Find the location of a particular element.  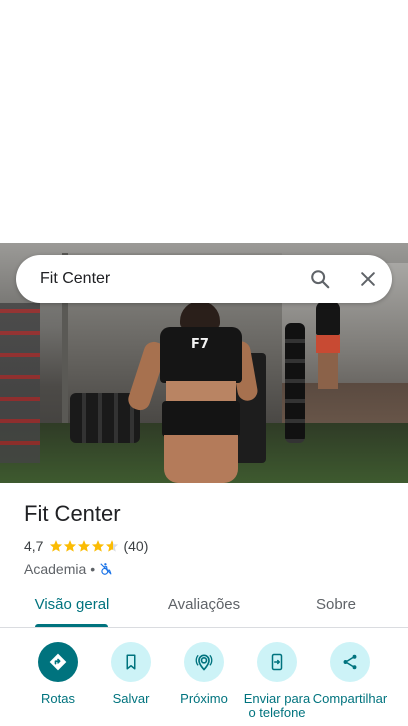

send-to-phone-icon is located at coordinates (277, 662).